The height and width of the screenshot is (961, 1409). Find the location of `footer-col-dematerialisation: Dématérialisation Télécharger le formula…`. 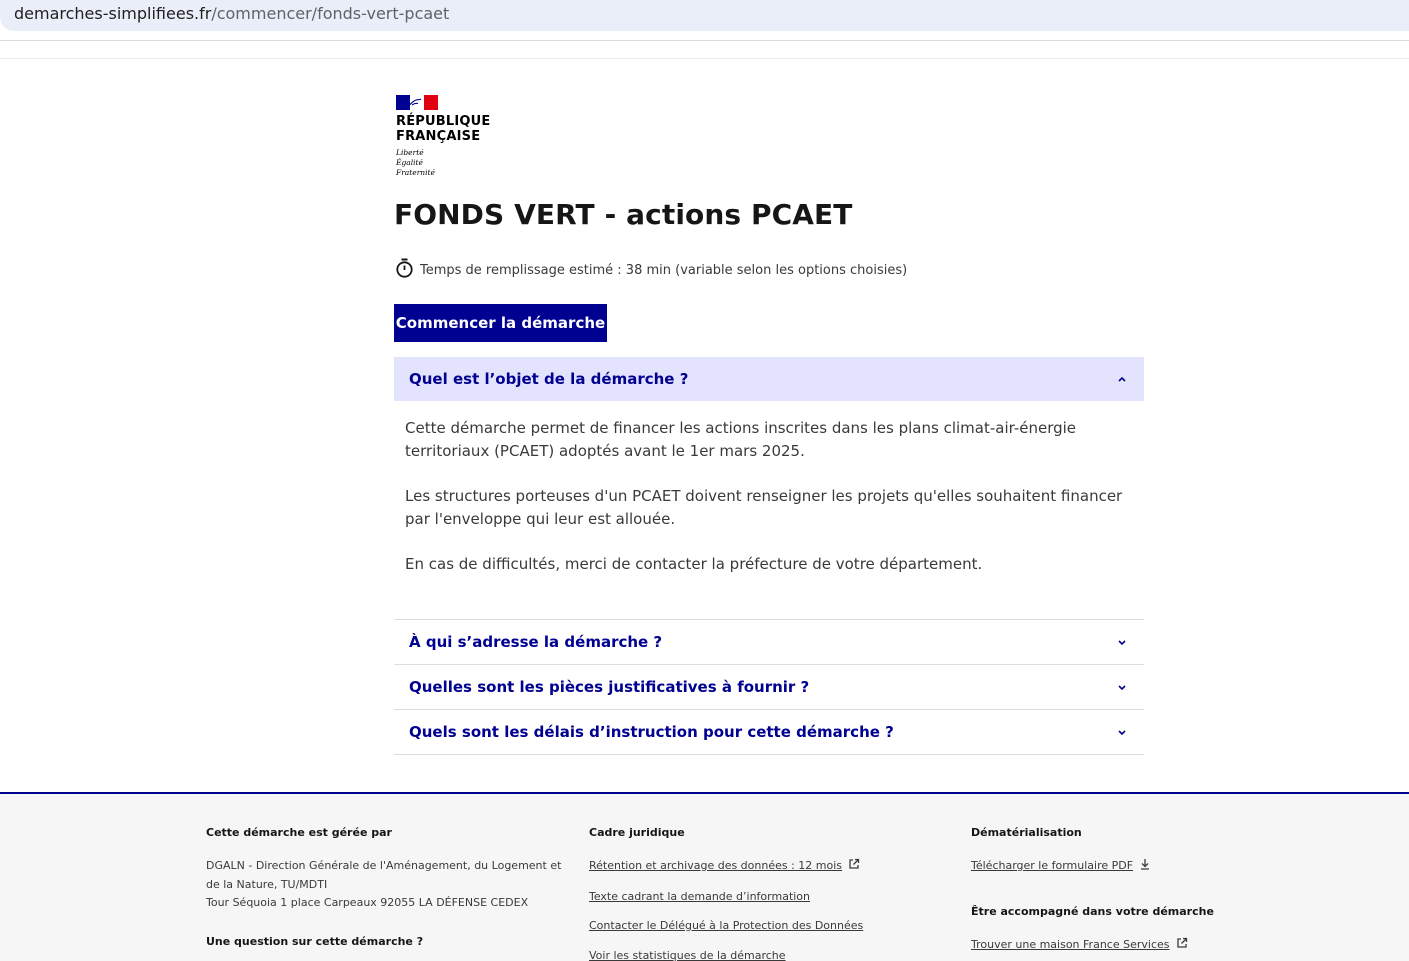

footer-col-dematerialisation: Dématérialisation Télécharger le formula… is located at coordinates (1092, 893).